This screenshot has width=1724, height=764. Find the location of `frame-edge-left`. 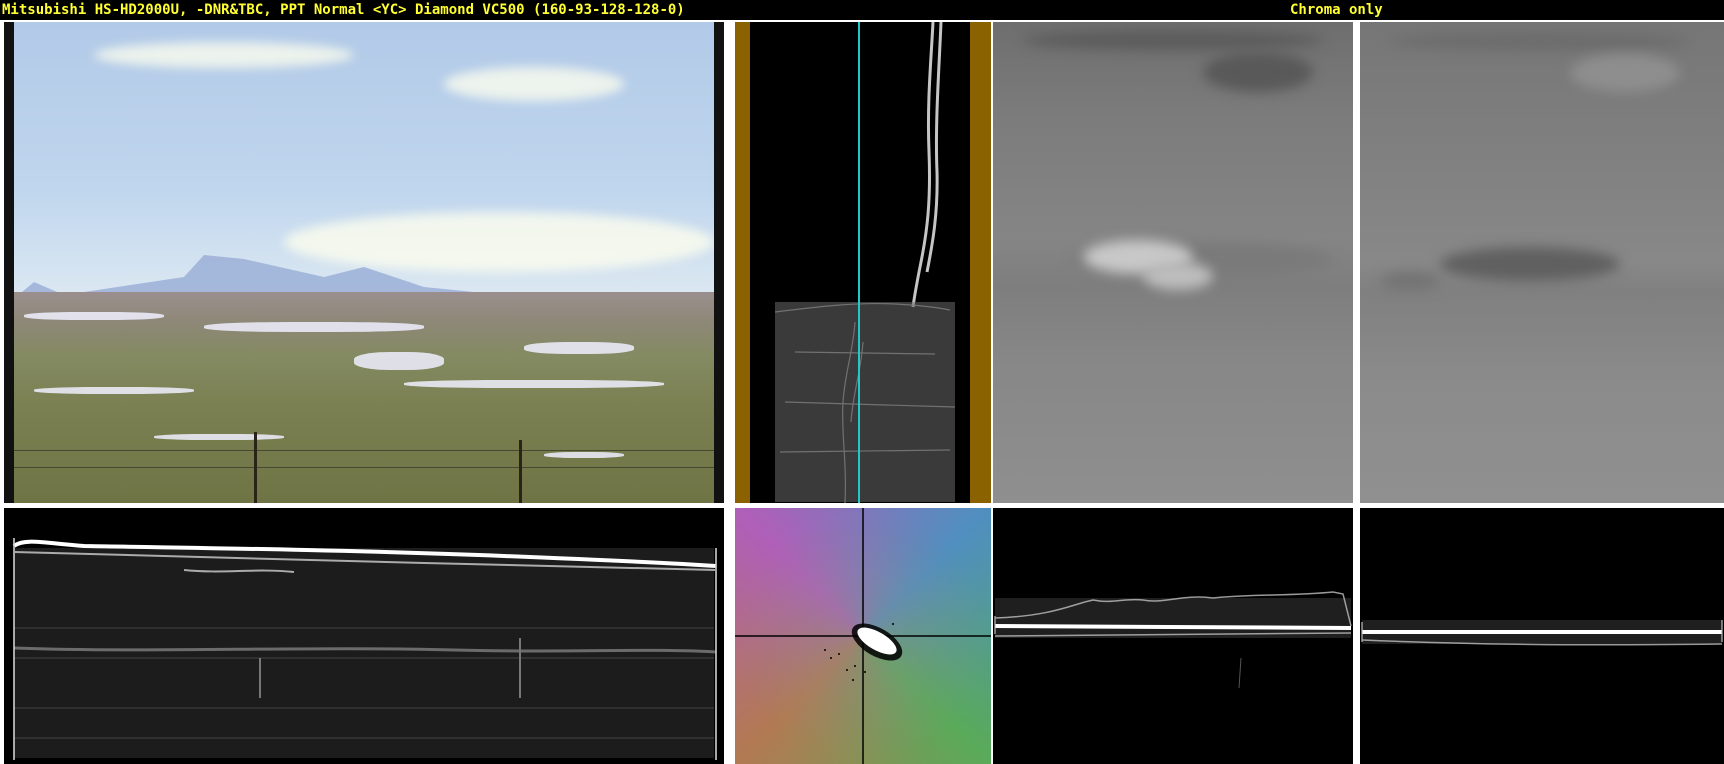

frame-edge-left is located at coordinates (9, 262).